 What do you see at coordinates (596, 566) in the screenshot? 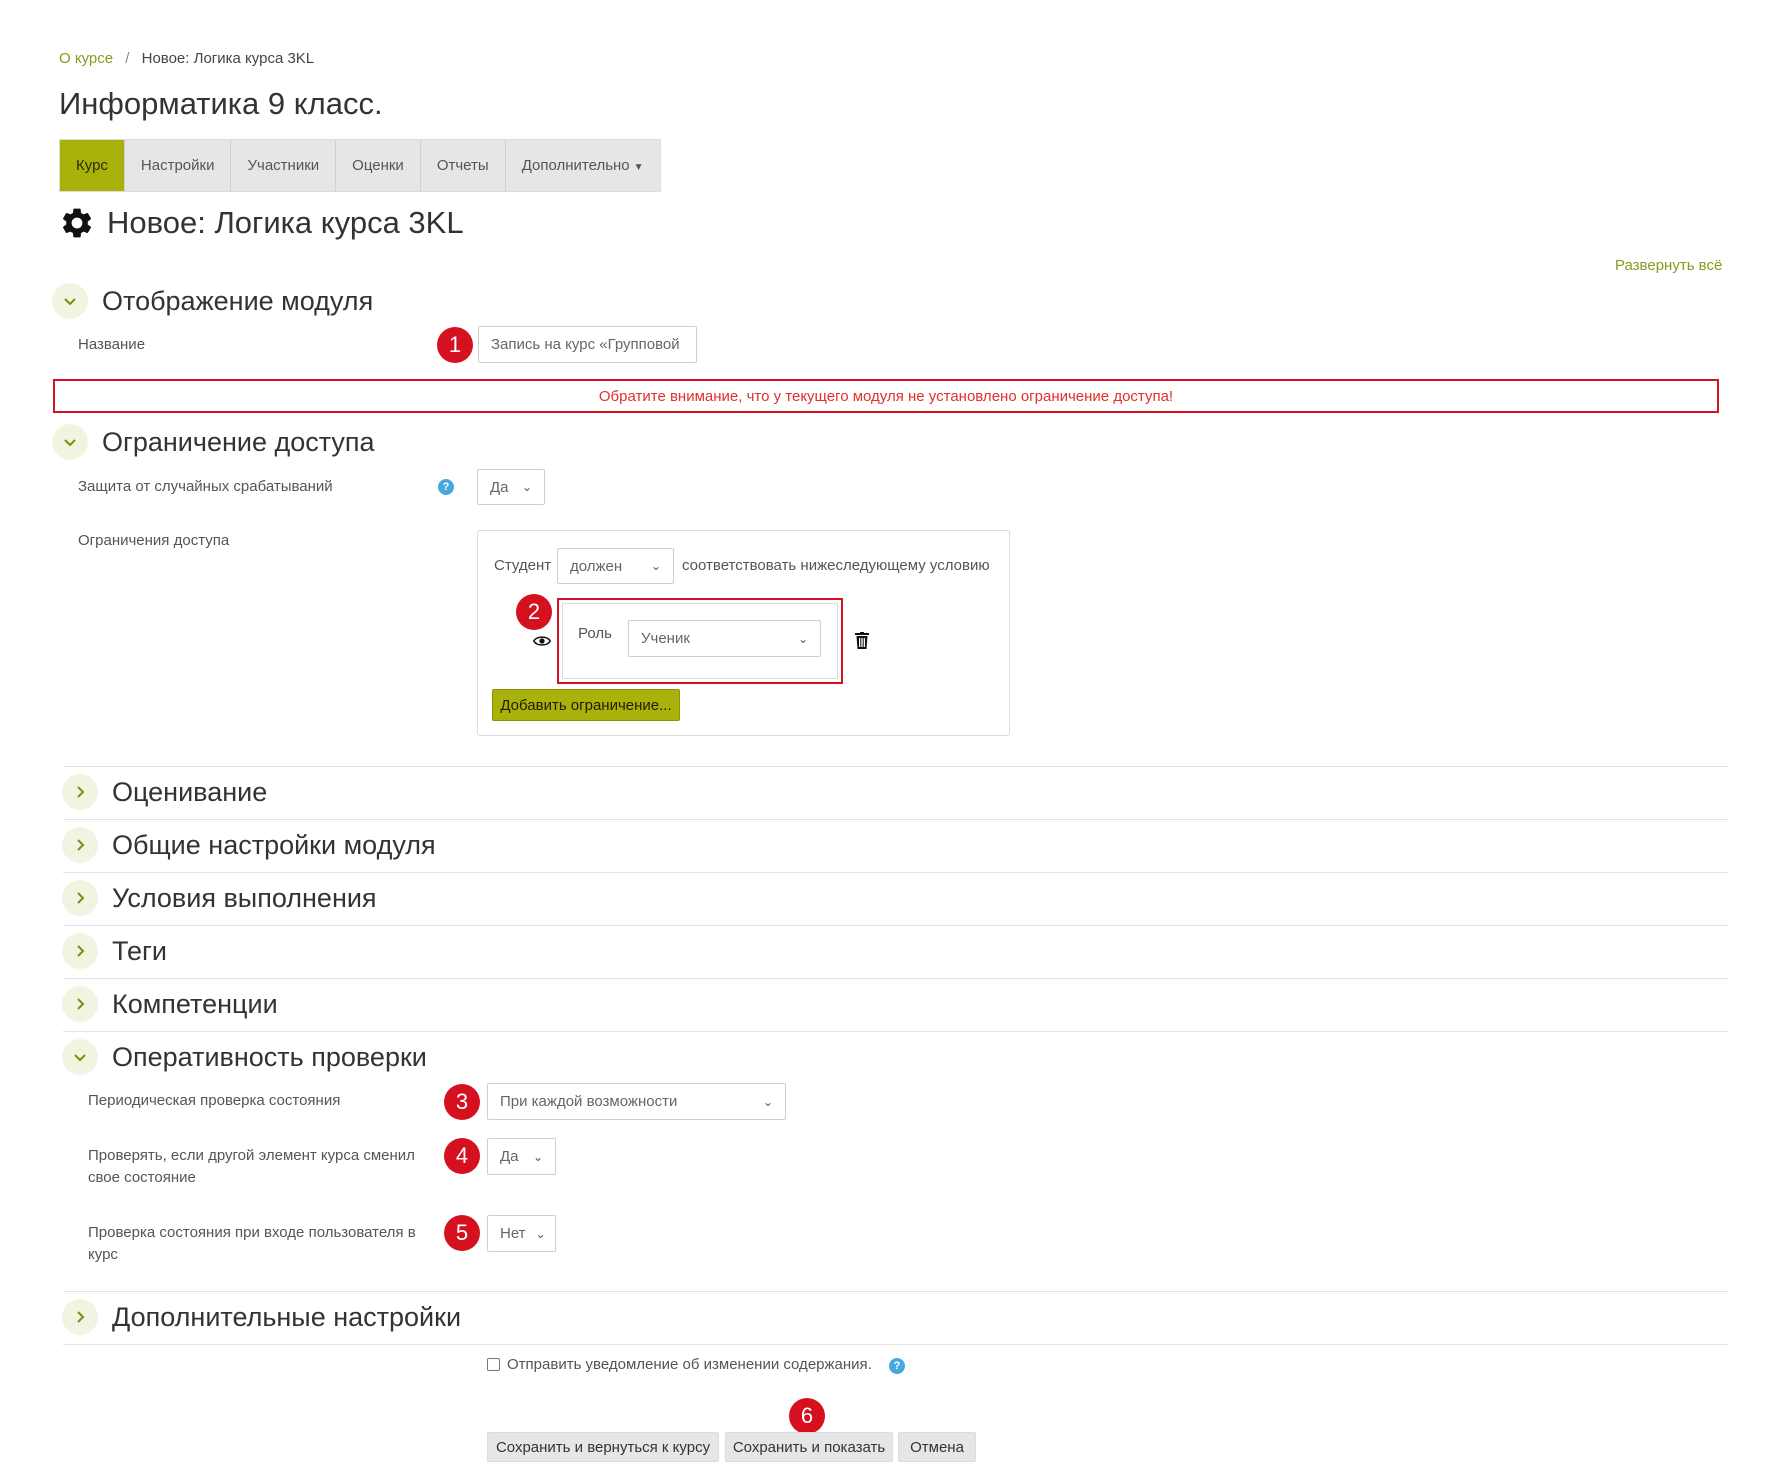
I see `must-select-value: должен` at bounding box center [596, 566].